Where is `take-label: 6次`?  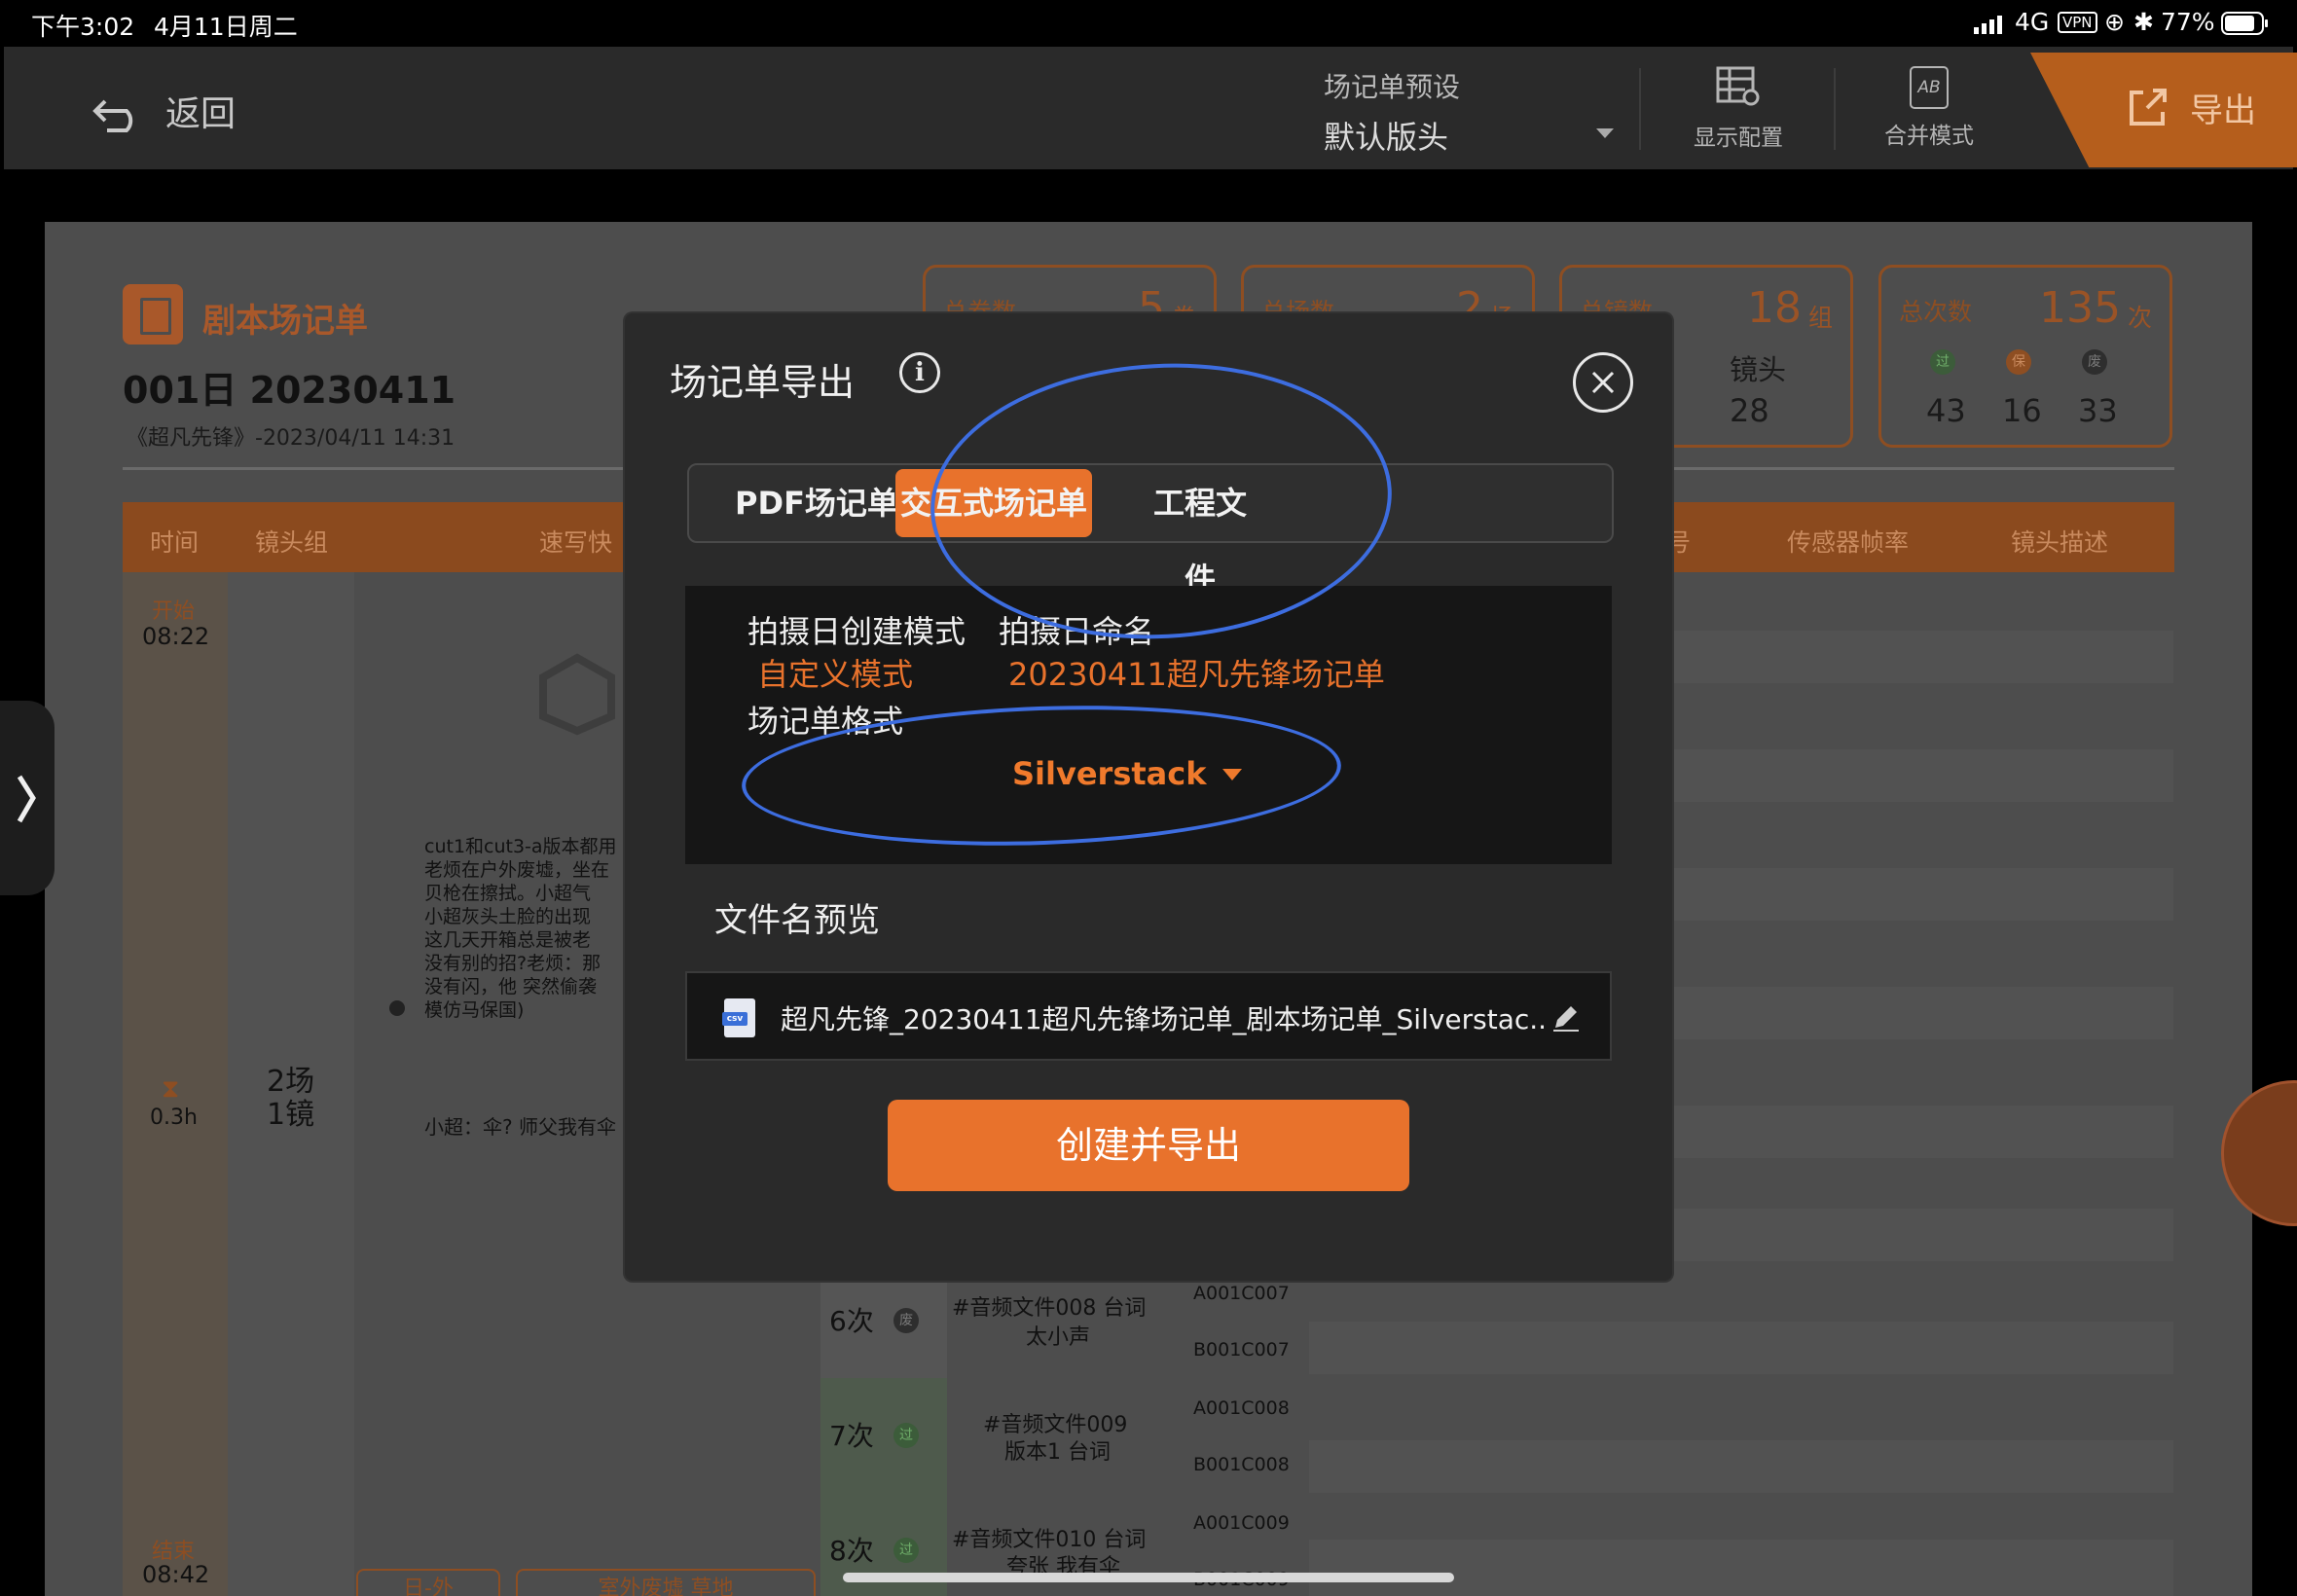
take-label: 6次 is located at coordinates (852, 1321).